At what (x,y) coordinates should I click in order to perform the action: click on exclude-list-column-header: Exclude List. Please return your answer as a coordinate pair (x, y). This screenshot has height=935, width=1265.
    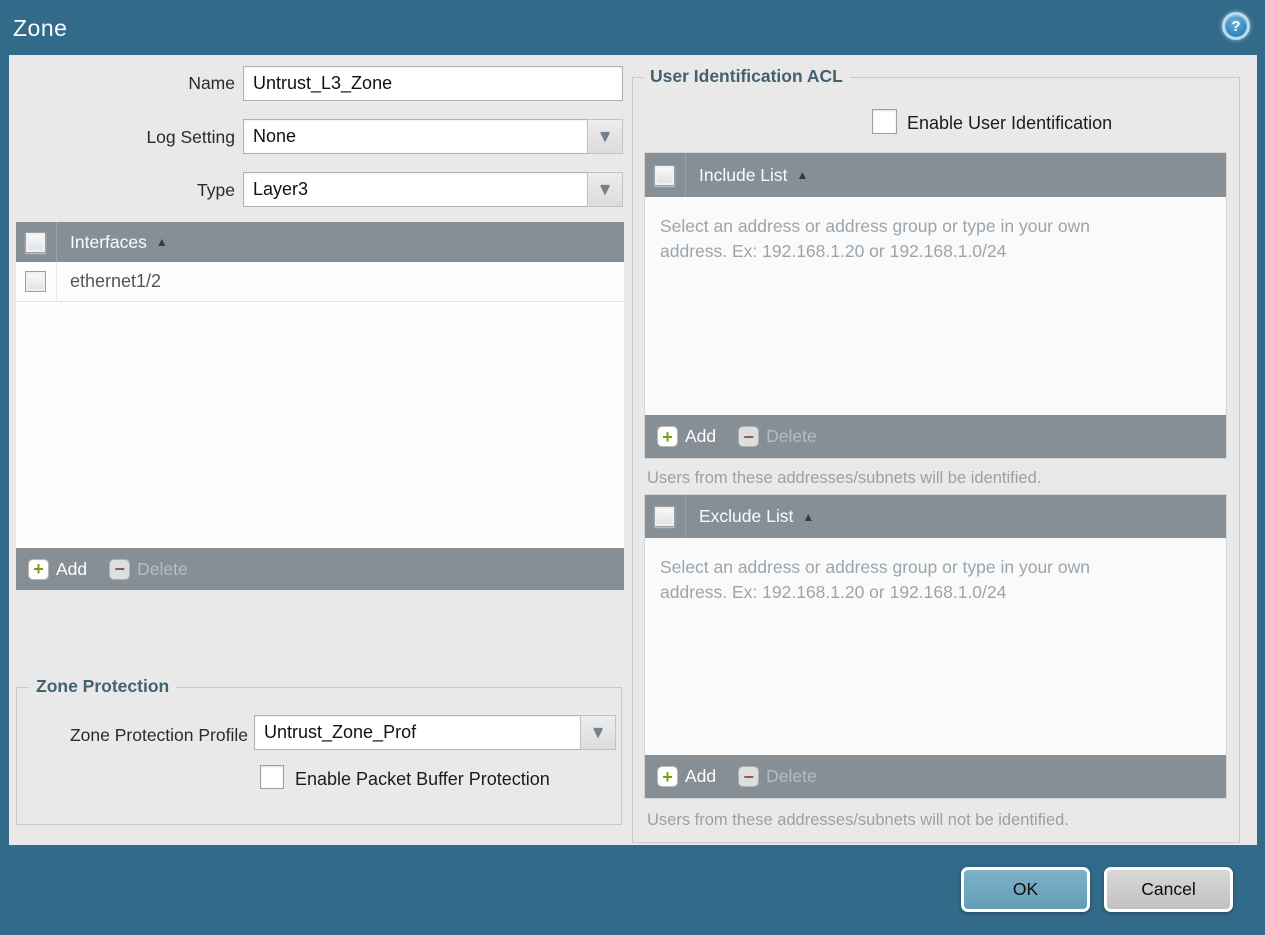
    Looking at the image, I should click on (746, 516).